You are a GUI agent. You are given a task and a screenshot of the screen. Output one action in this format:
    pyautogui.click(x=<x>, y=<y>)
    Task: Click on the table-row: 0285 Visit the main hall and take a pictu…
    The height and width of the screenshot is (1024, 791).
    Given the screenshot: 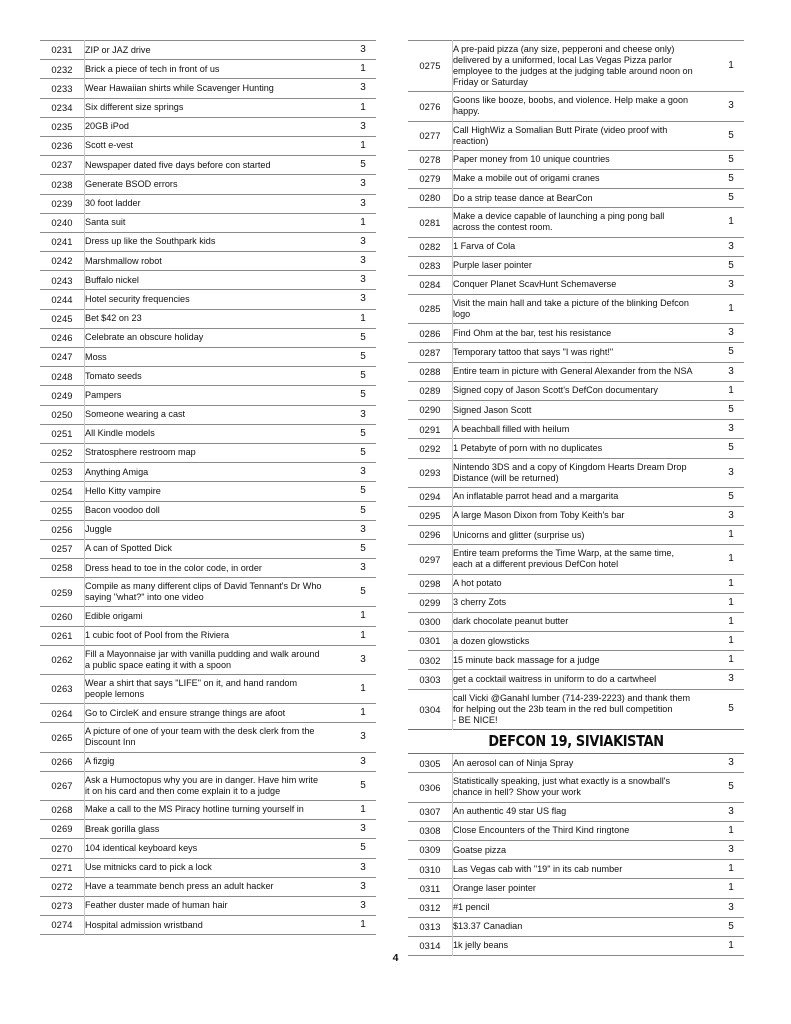 What is the action you would take?
    pyautogui.click(x=576, y=309)
    